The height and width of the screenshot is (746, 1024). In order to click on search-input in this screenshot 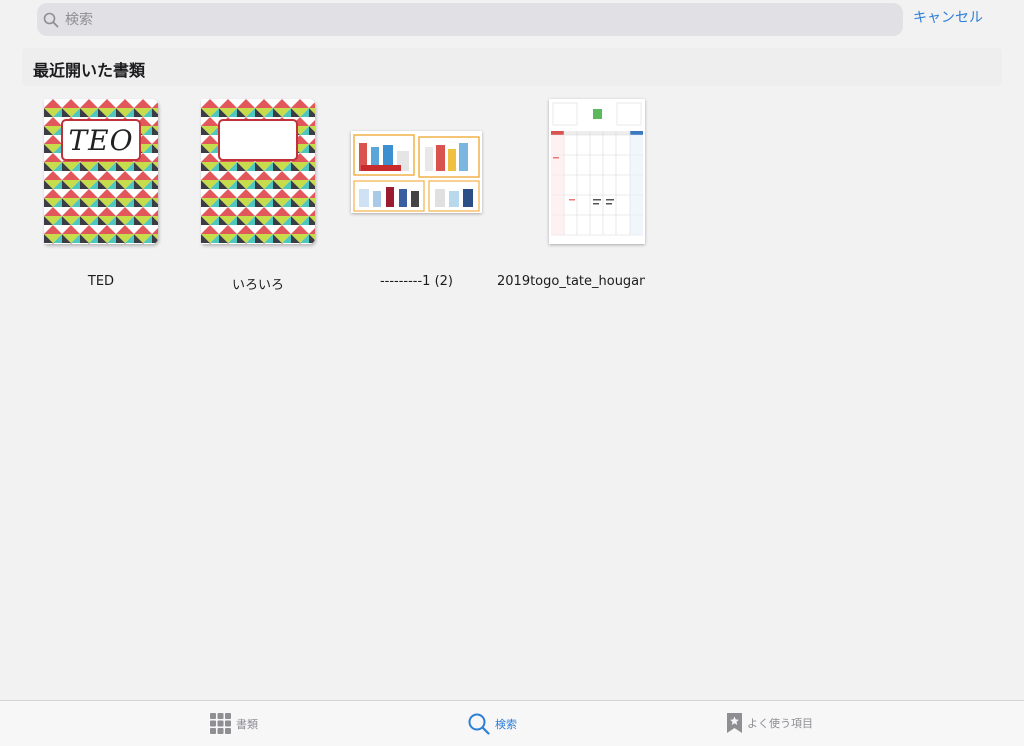, I will do `click(465, 19)`.